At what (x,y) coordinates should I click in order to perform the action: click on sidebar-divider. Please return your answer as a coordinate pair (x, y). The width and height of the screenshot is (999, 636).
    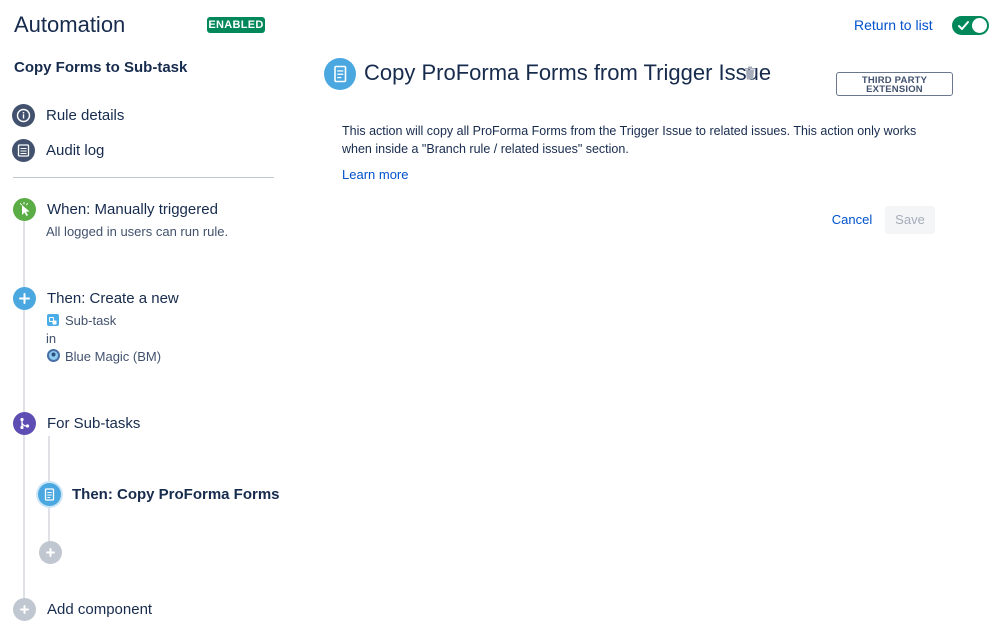
    Looking at the image, I should click on (143, 177).